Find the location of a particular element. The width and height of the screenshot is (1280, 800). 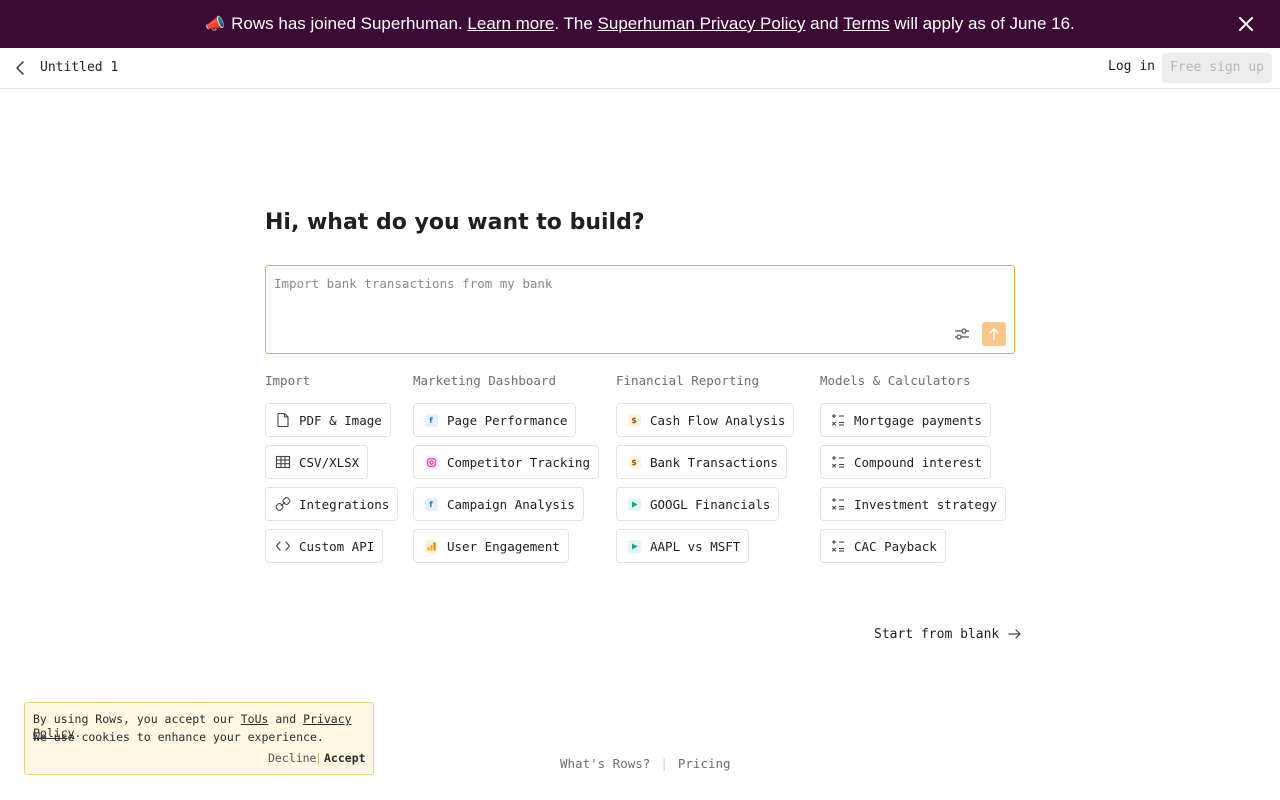

top-header: Untitled 1 Log in Free sign up is located at coordinates (640, 68).